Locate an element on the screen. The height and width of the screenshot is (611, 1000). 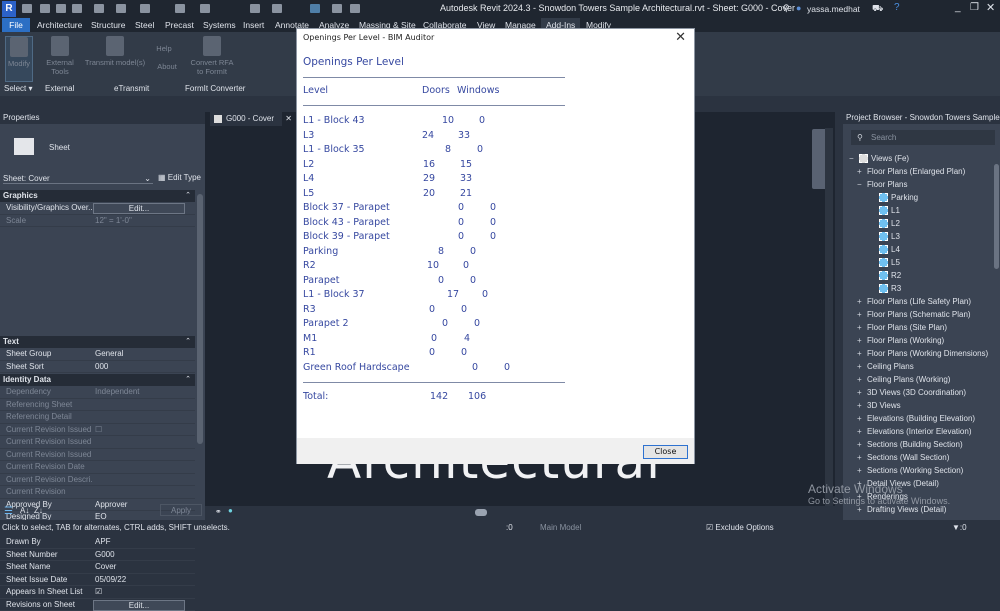
measure-icon is located at coordinates (180, 8).